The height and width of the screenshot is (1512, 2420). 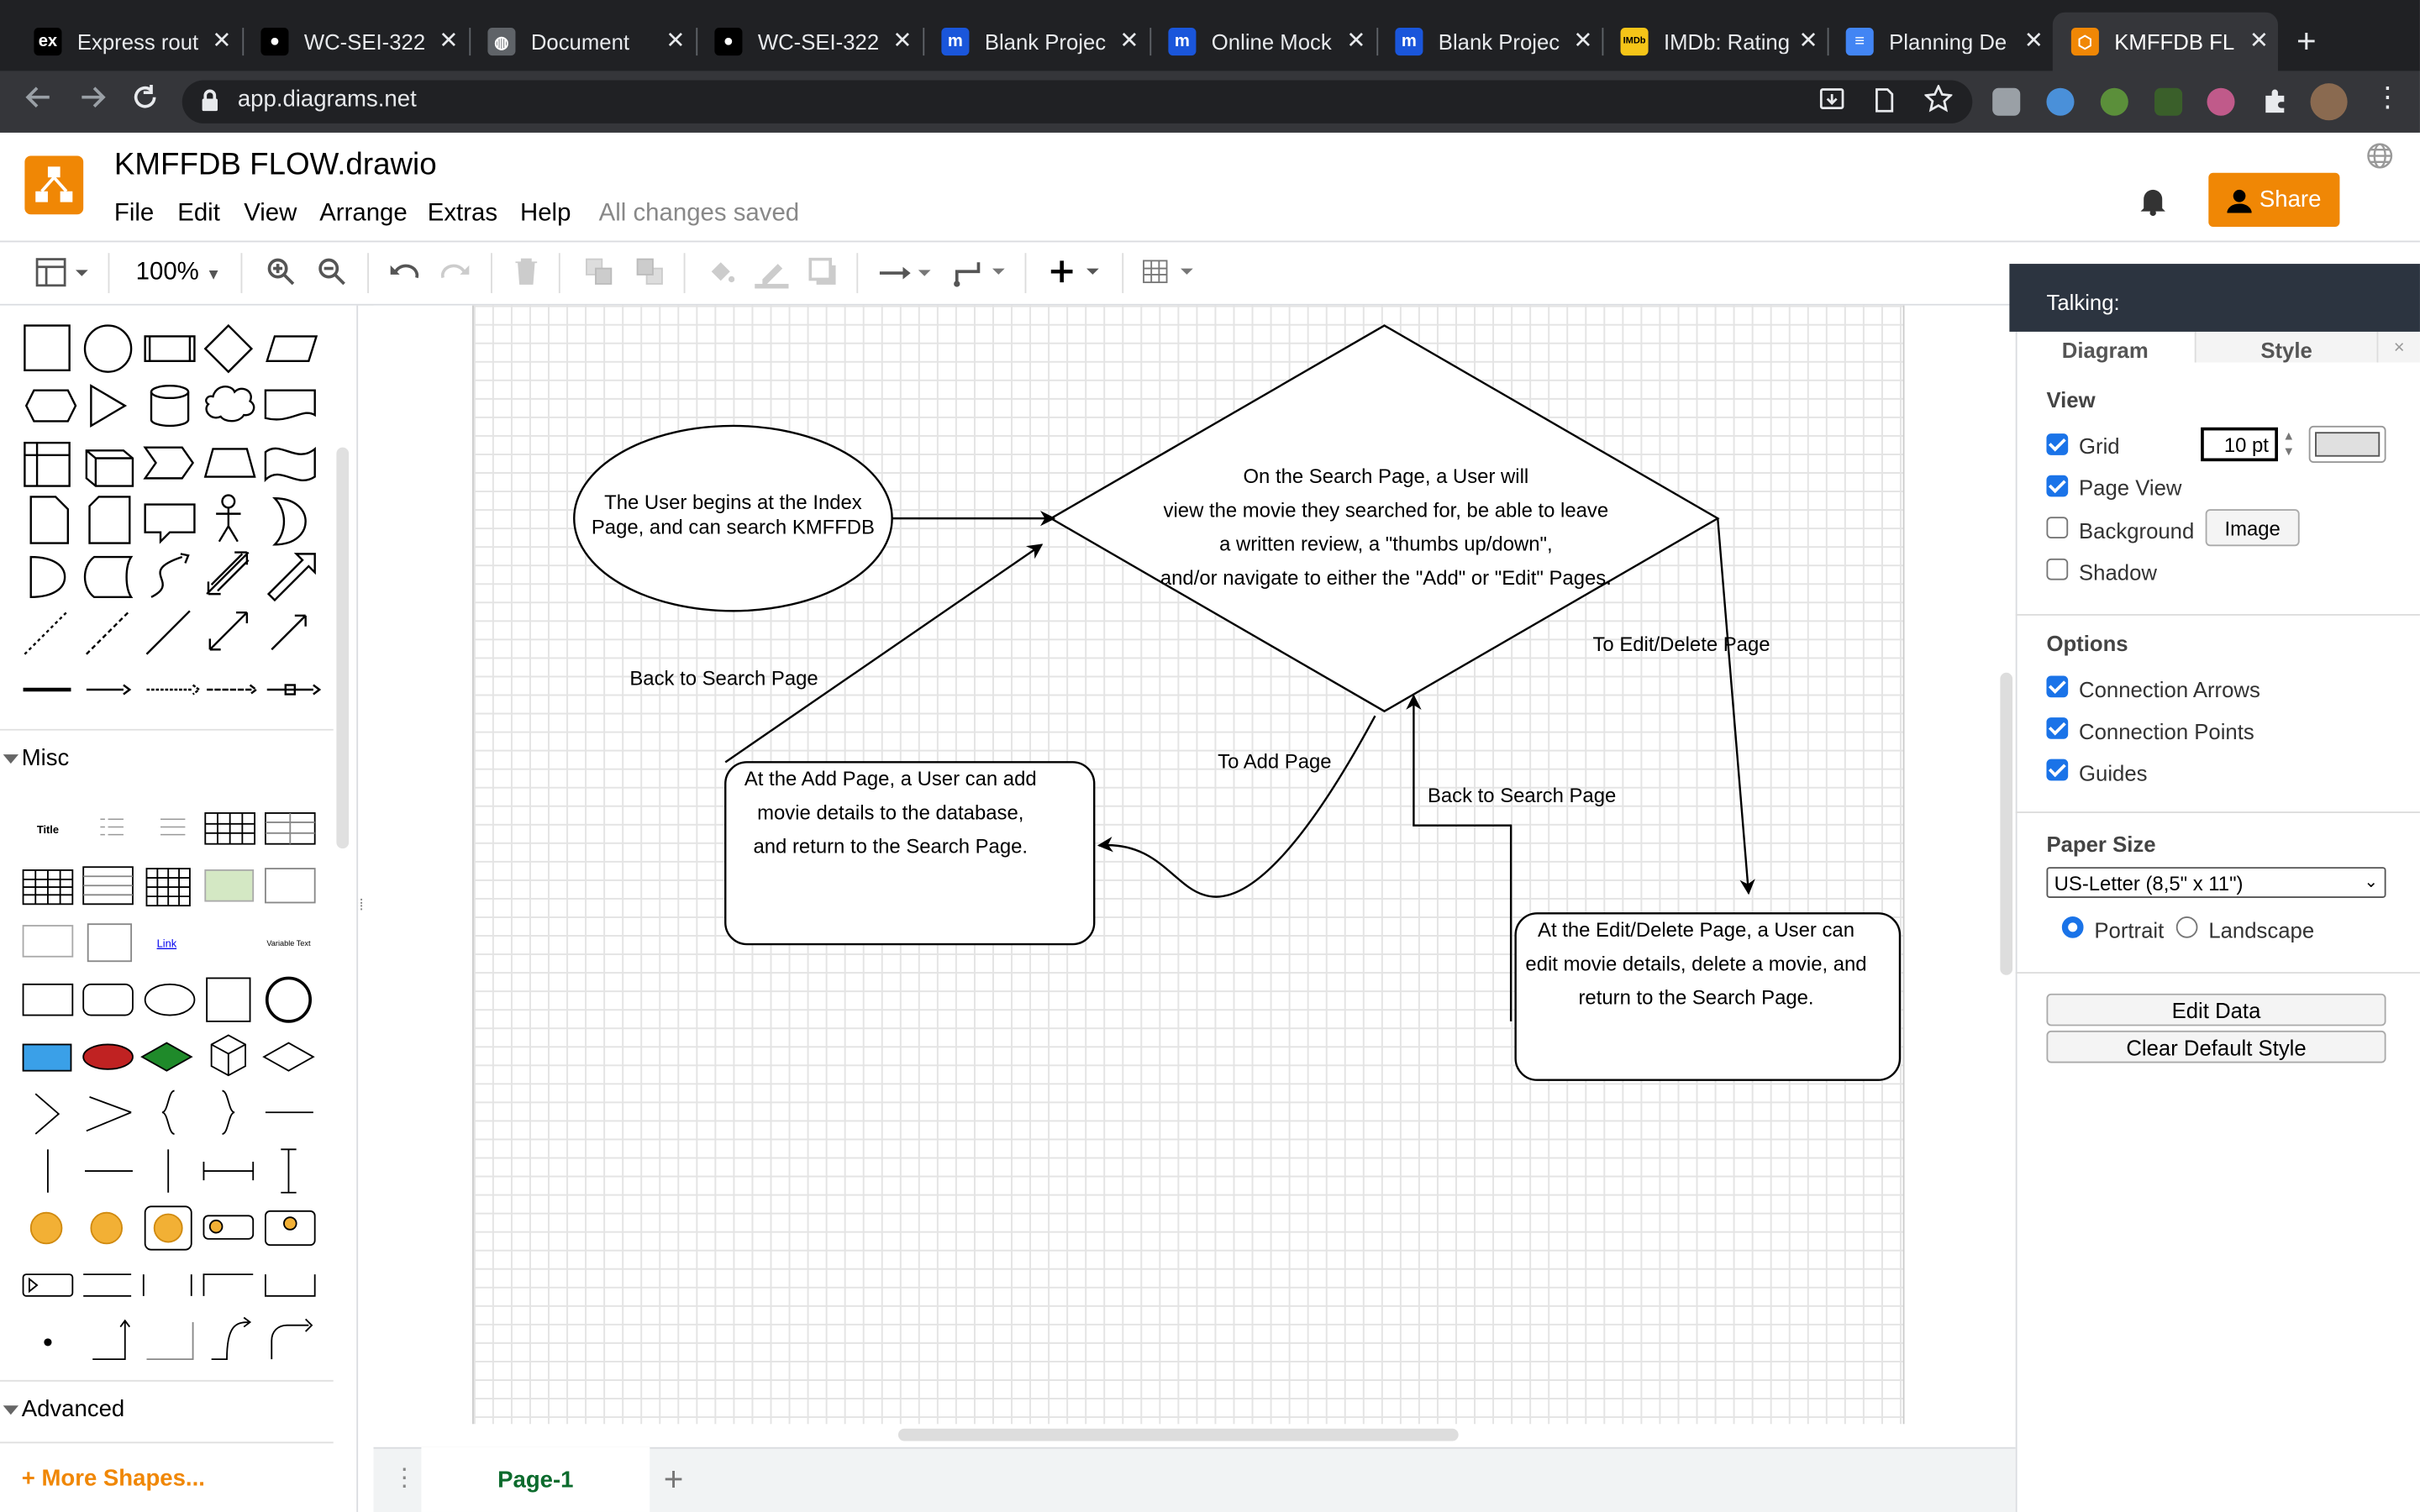 What do you see at coordinates (2071, 399) in the screenshot?
I see `view-heading: View` at bounding box center [2071, 399].